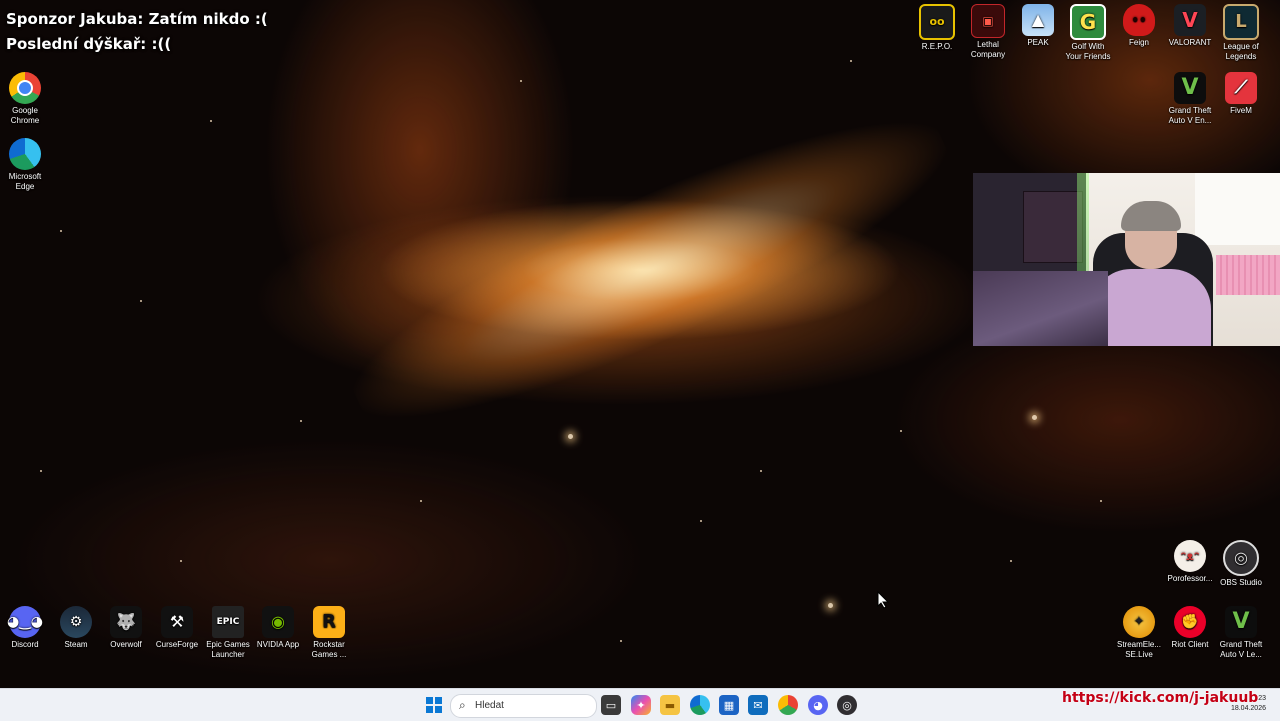  I want to click on file-explorer-icon: ▬, so click(670, 705).